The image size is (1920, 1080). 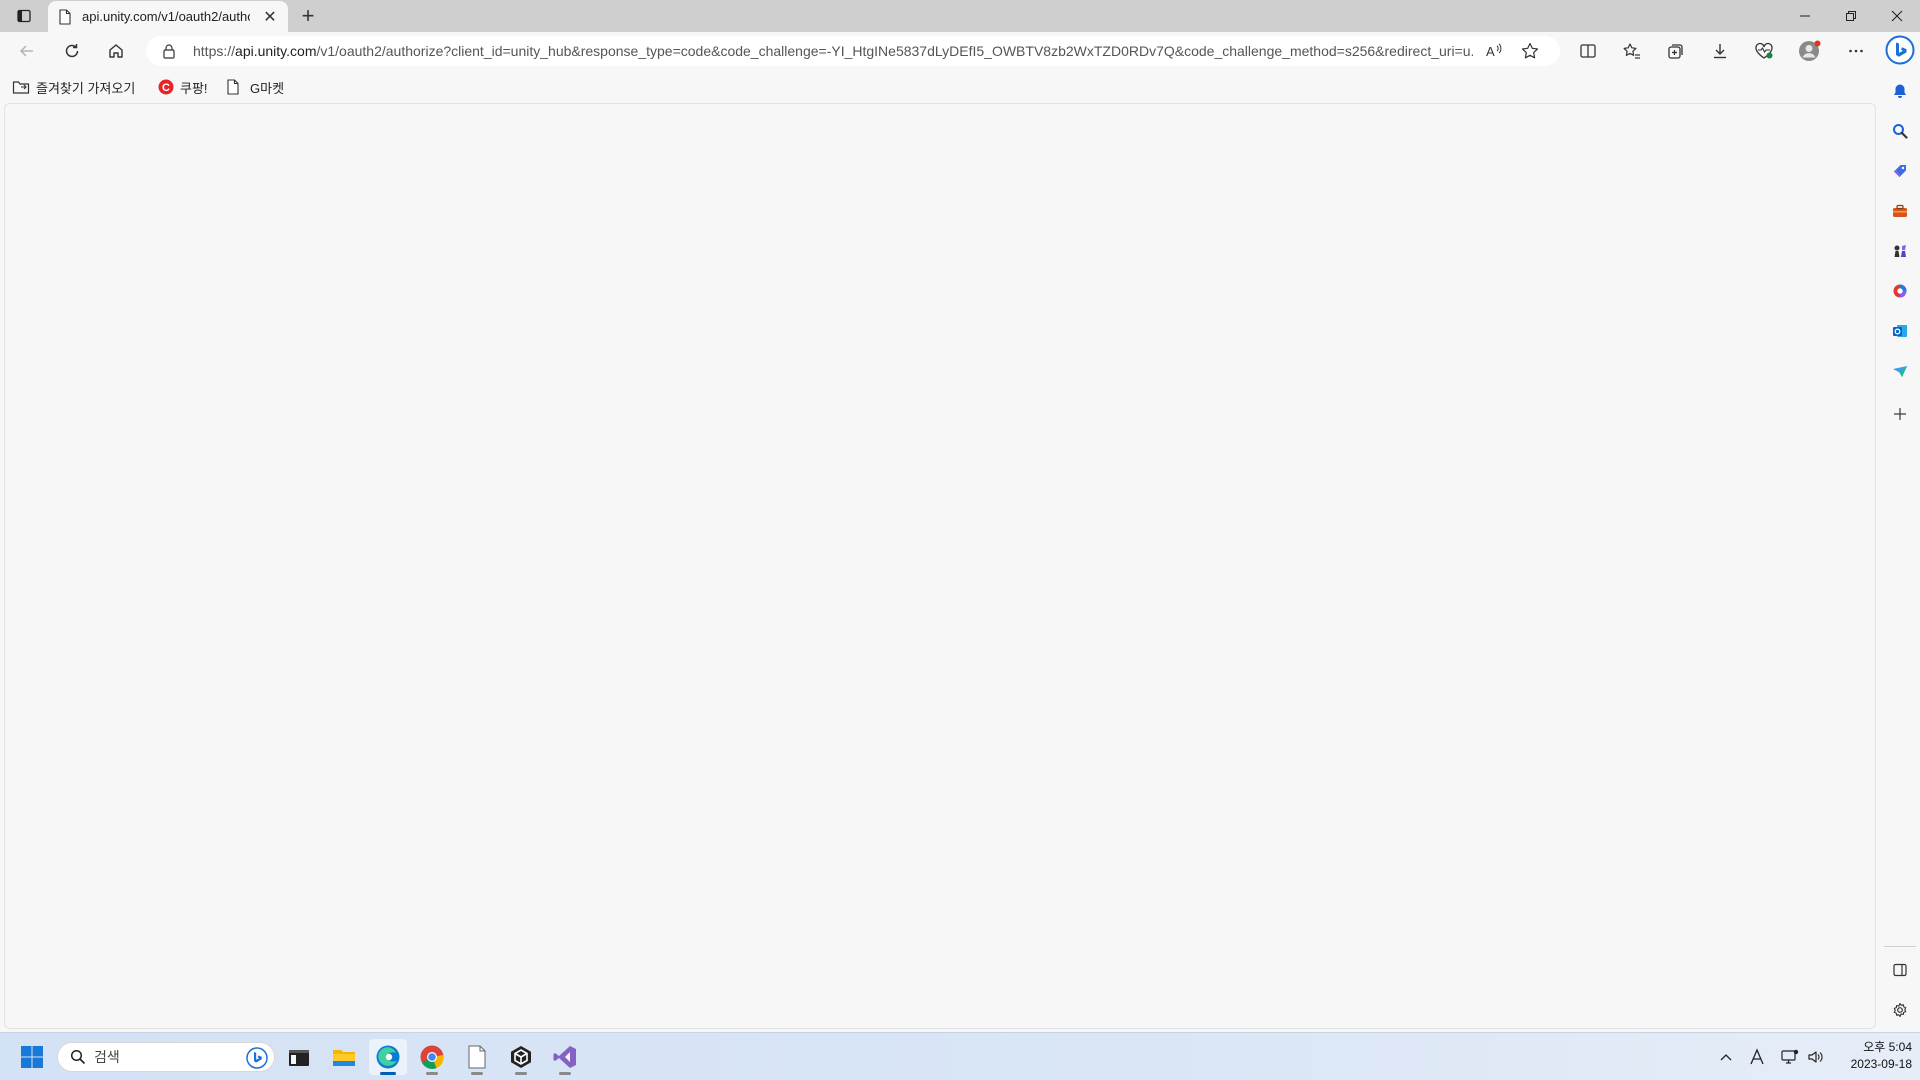 What do you see at coordinates (32, 1057) in the screenshot?
I see `start-button` at bounding box center [32, 1057].